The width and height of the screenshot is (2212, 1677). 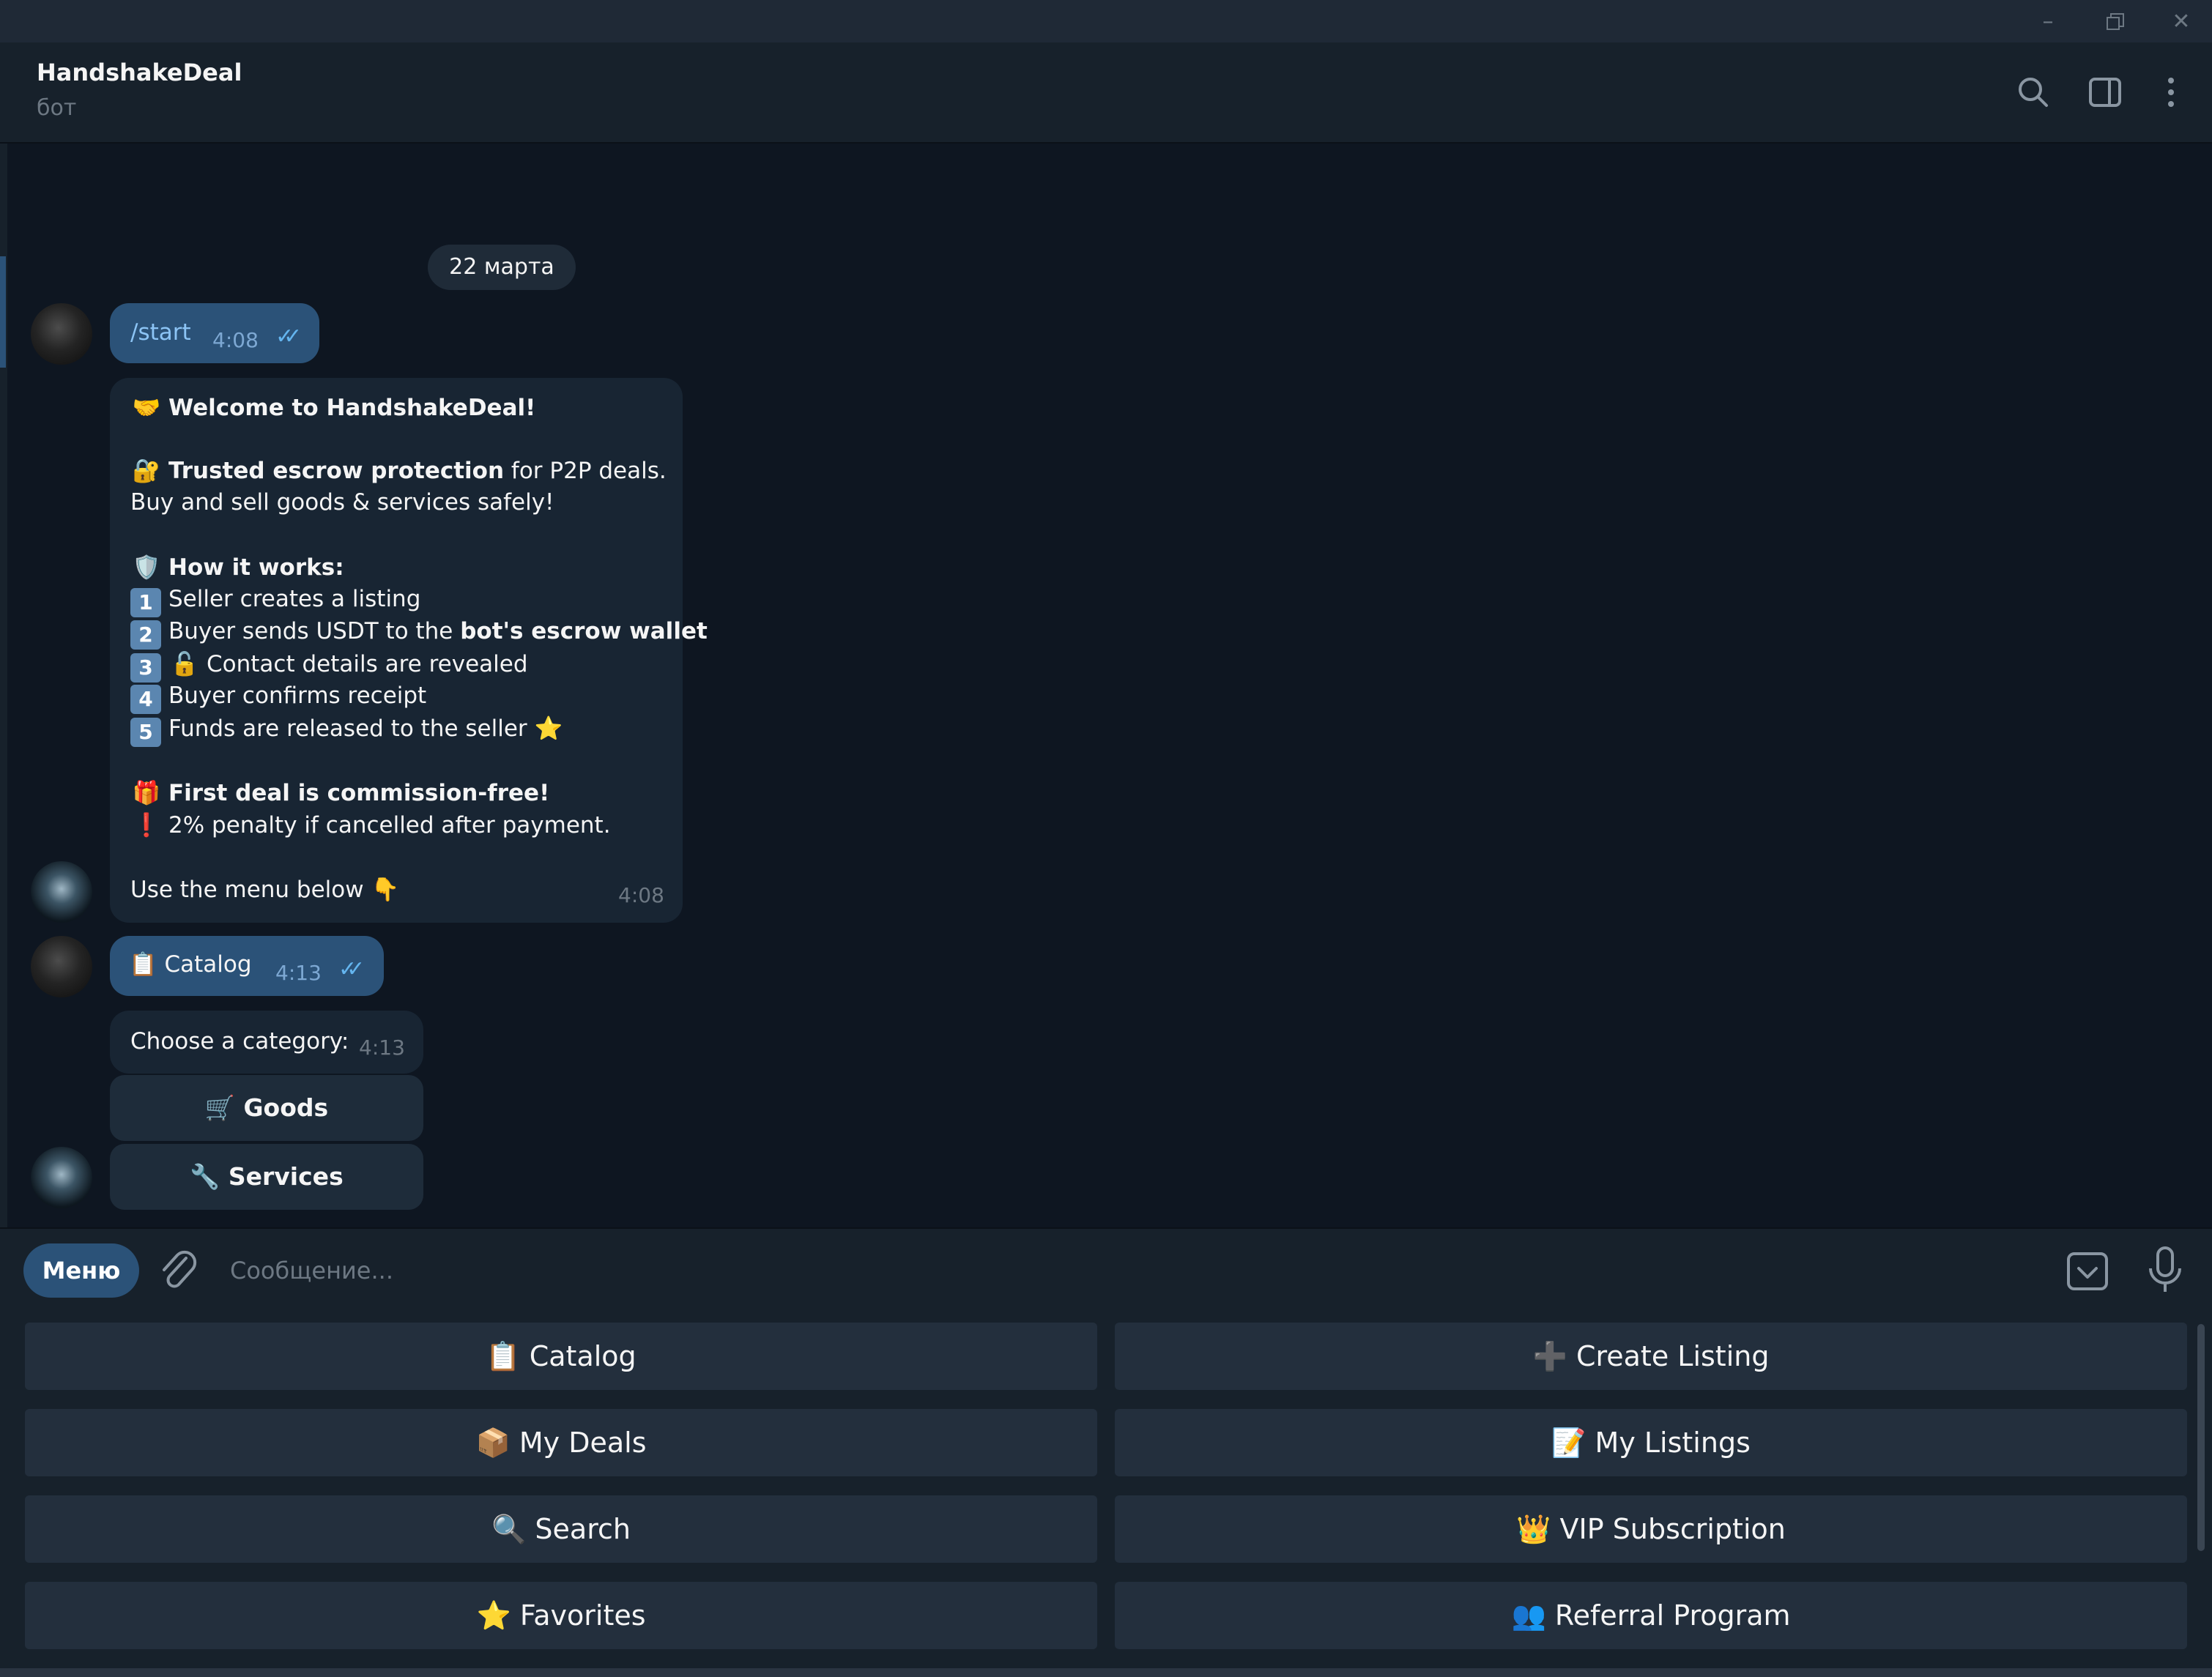 What do you see at coordinates (145, 602) in the screenshot?
I see `keycap-1-icon: 1` at bounding box center [145, 602].